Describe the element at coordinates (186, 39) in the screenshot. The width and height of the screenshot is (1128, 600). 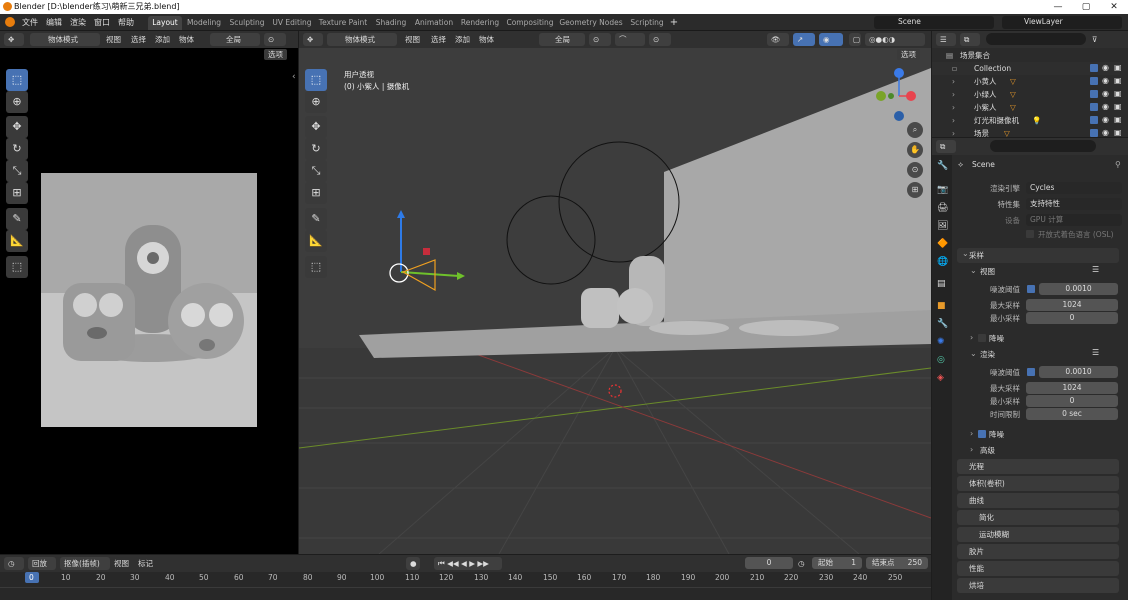
I see `menu-object: 物体` at that location.